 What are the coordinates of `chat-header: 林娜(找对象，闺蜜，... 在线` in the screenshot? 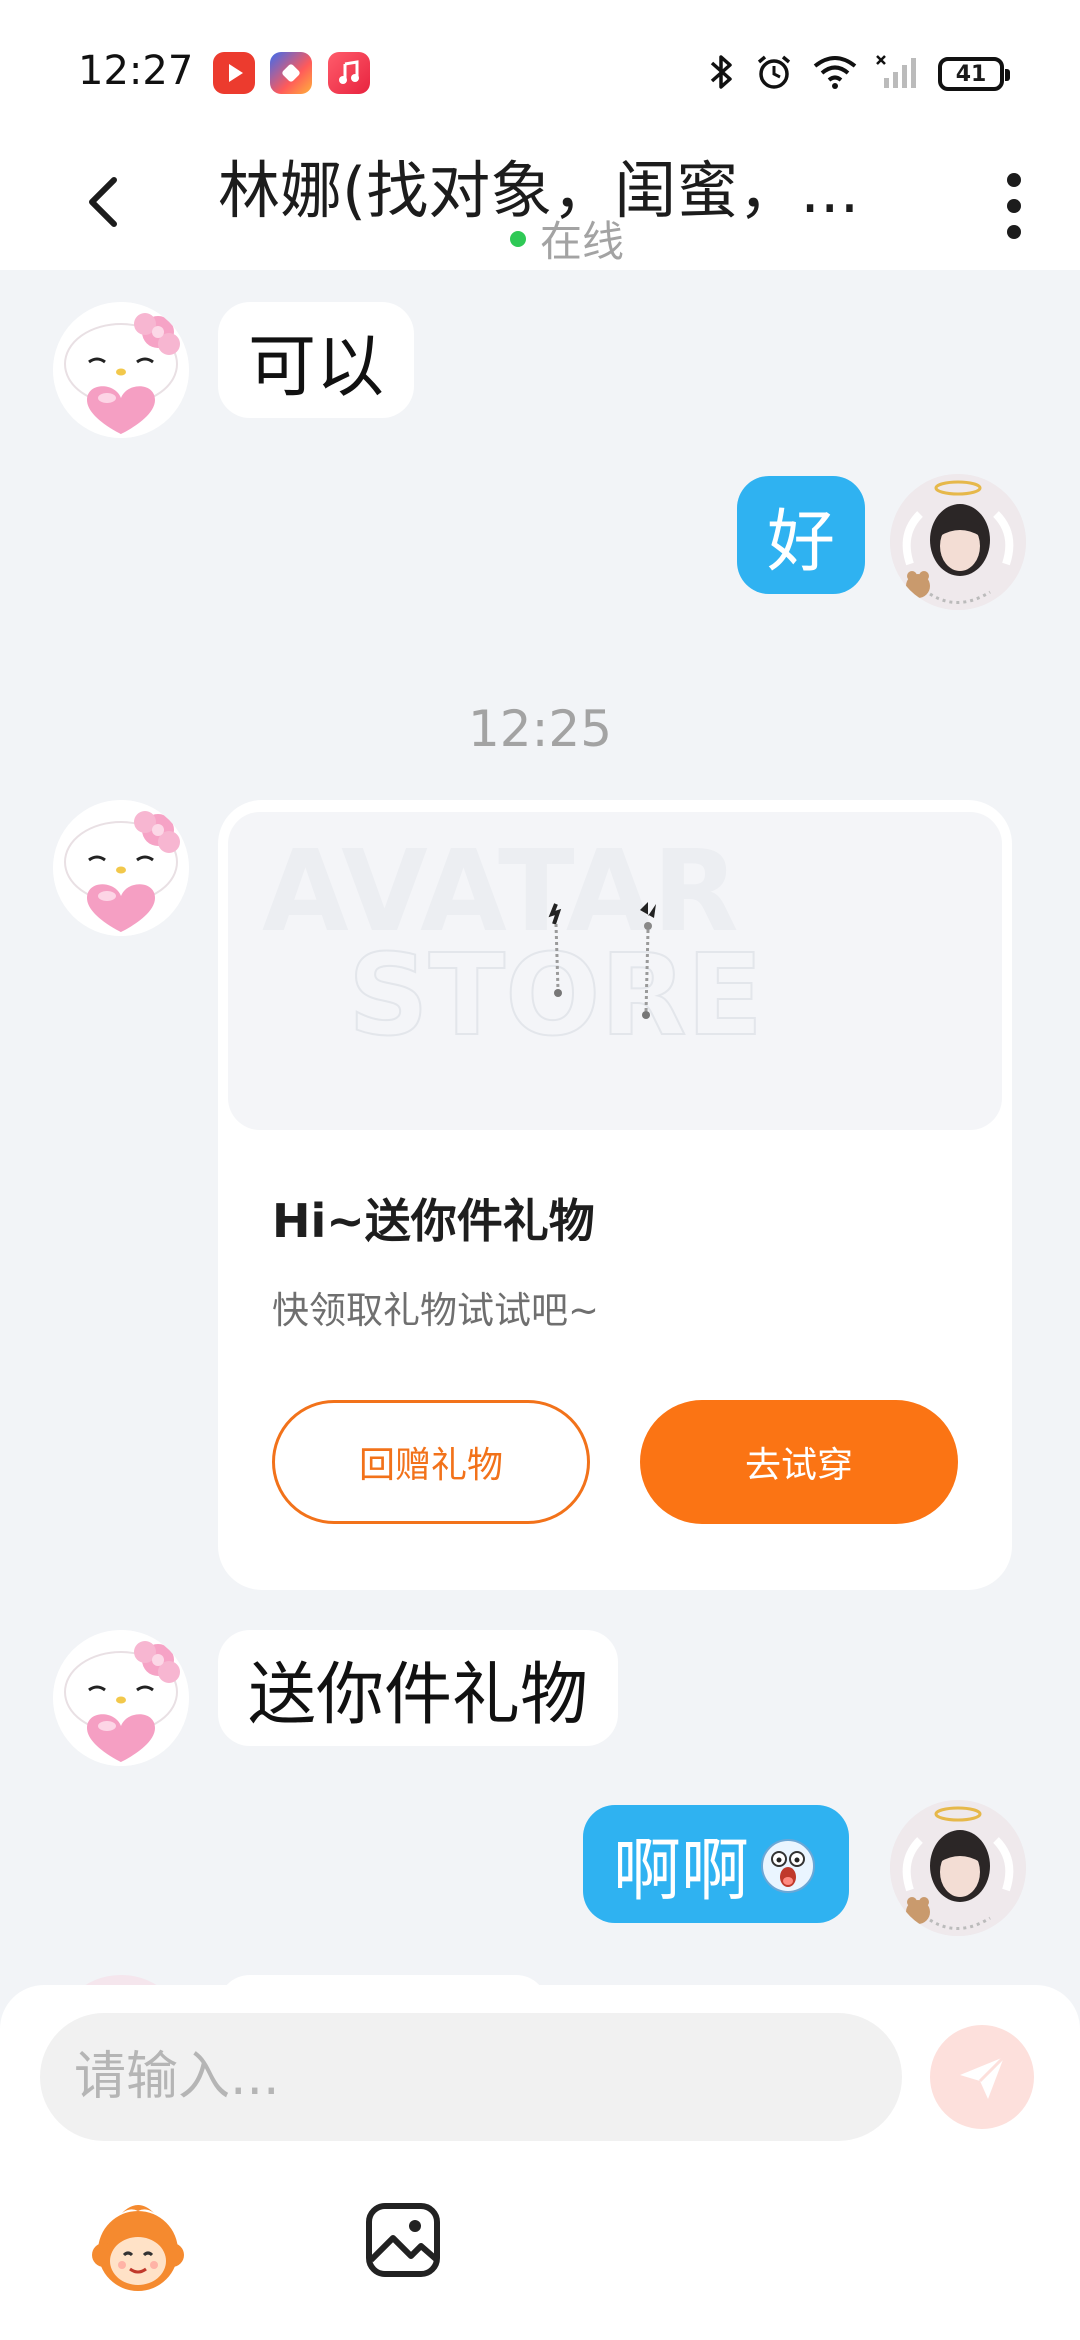 It's located at (540, 205).